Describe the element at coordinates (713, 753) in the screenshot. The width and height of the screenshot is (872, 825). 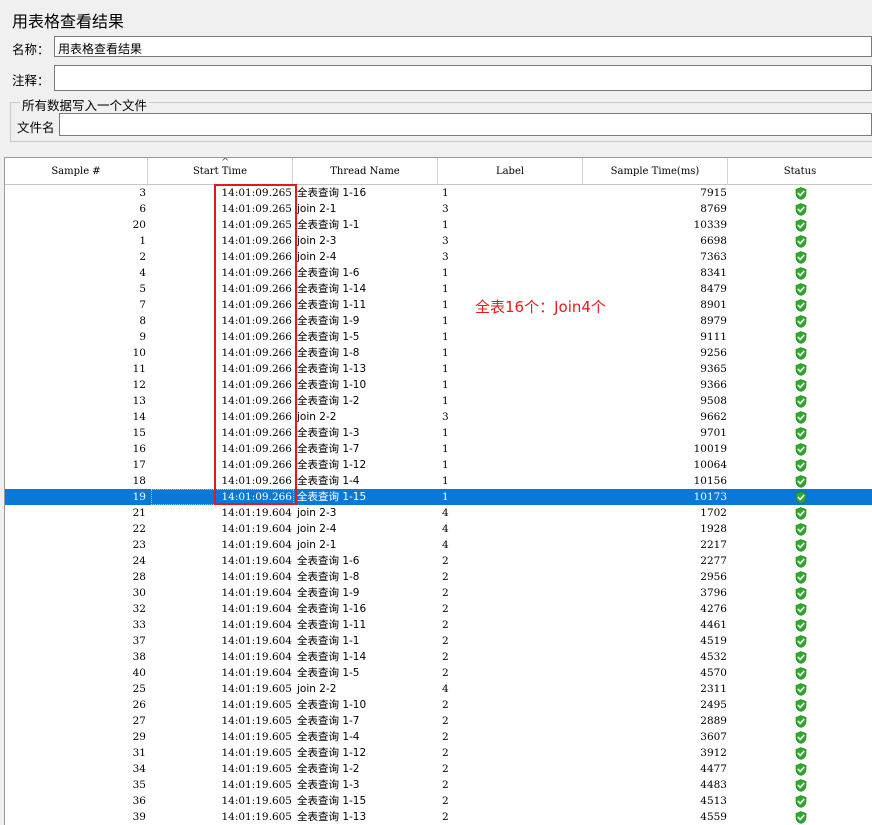
I see `cell-sample-time: 3912` at that location.